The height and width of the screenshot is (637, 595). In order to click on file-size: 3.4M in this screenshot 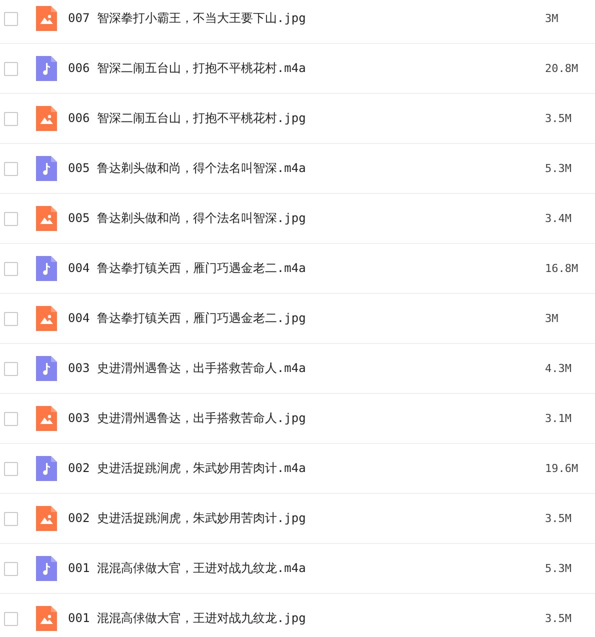, I will do `click(558, 218)`.